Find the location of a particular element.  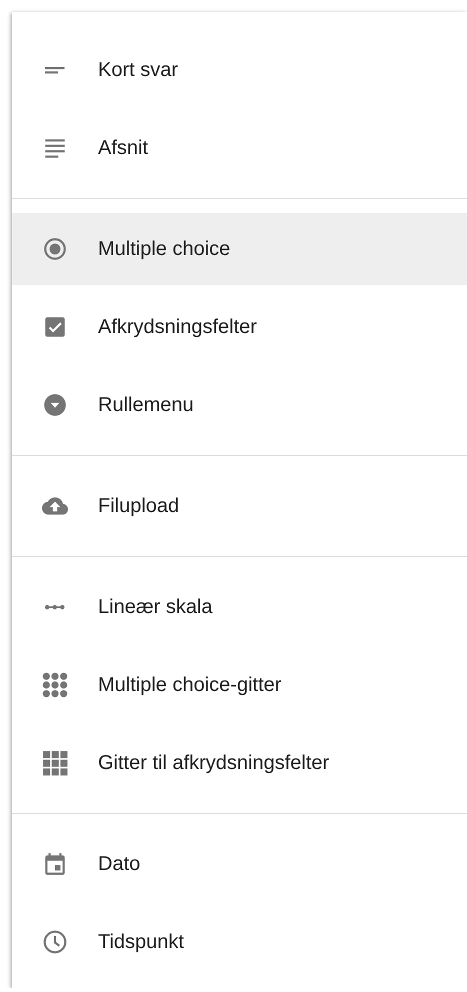

menu-item: Afkrydsningsfelter is located at coordinates (239, 327).